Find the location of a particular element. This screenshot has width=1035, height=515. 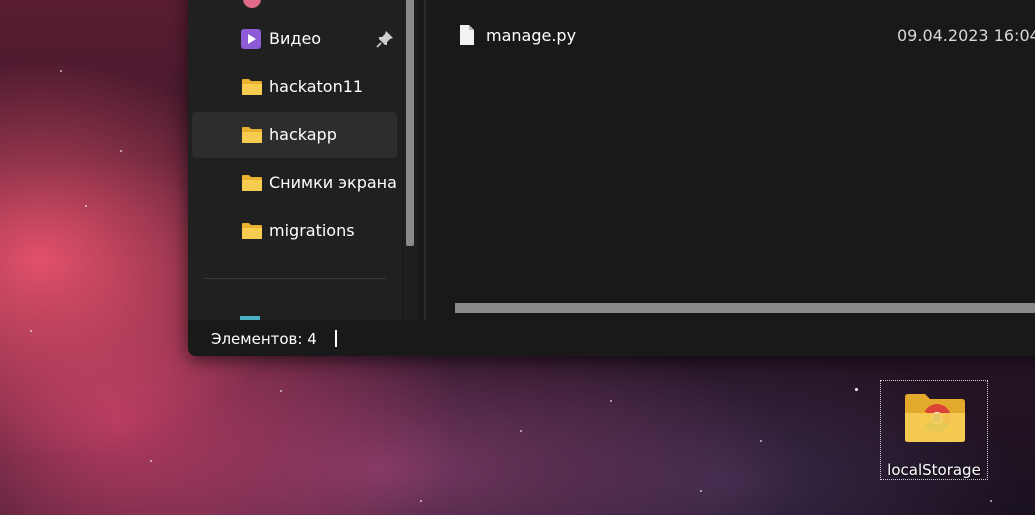

desktop-icon-localstorage: localStorage is located at coordinates (934, 430).